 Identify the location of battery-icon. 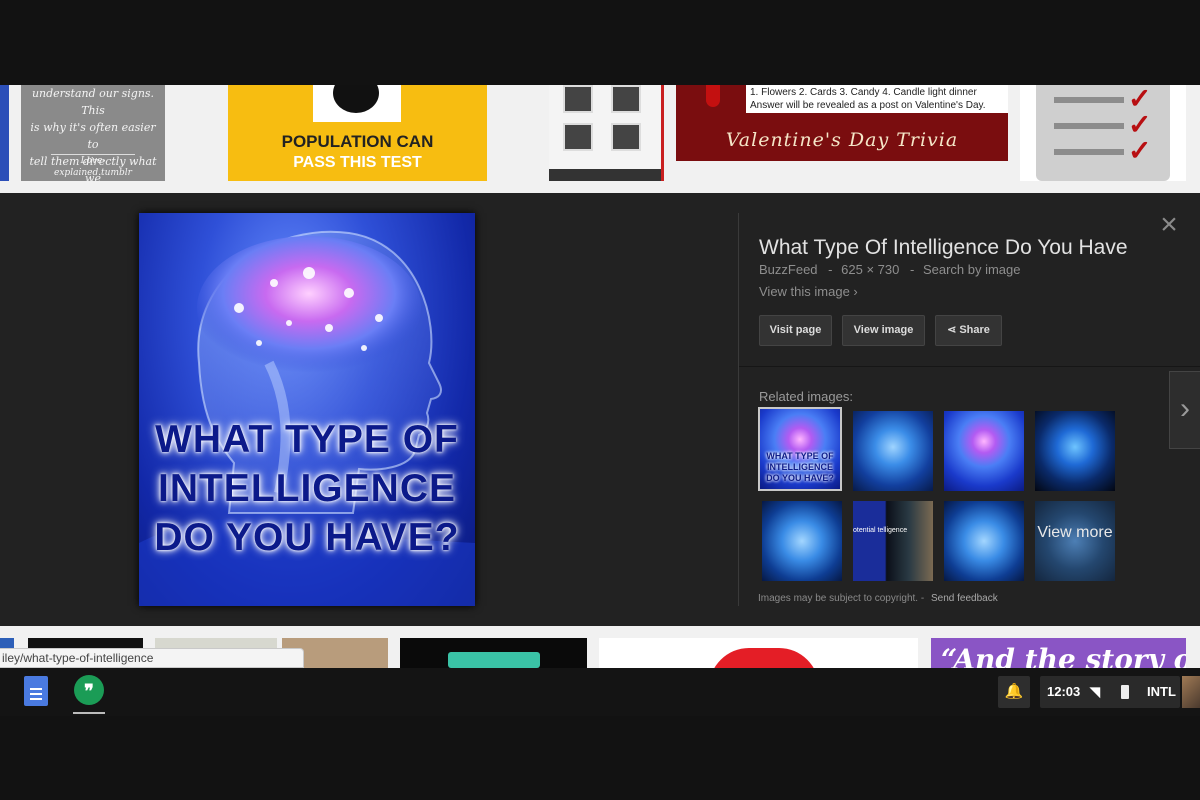
(1125, 692).